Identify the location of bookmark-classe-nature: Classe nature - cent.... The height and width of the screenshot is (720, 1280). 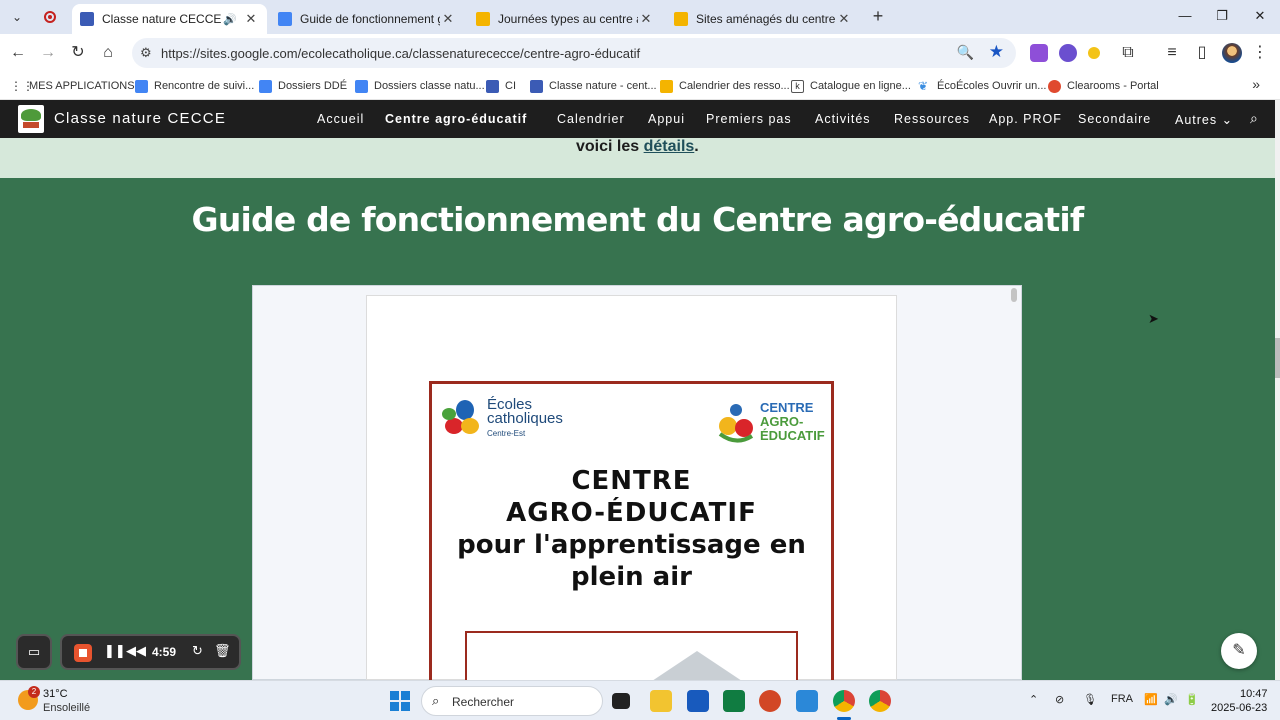
(593, 86).